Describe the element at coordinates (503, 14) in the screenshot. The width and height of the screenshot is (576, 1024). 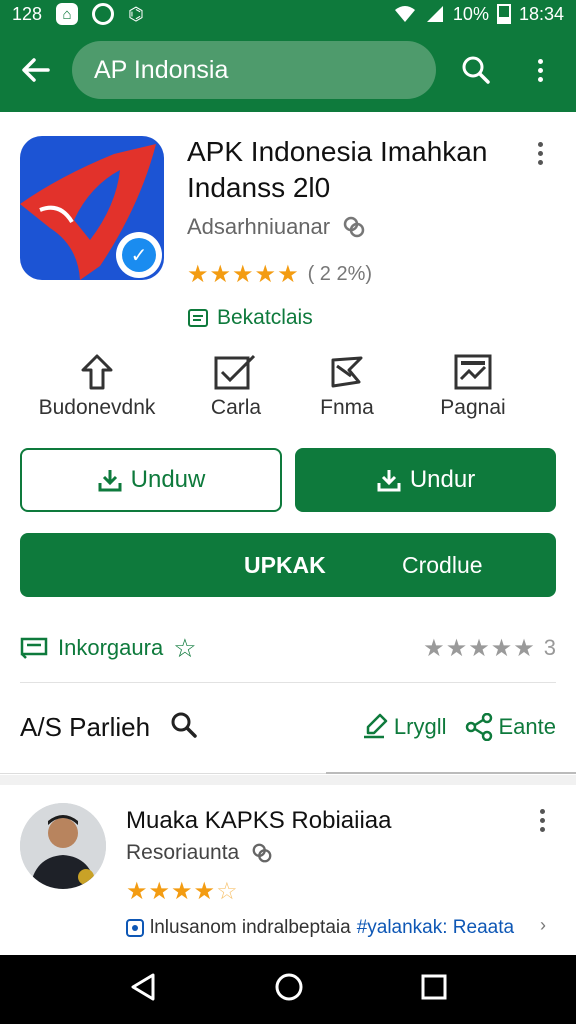
I see `battery-icon` at that location.